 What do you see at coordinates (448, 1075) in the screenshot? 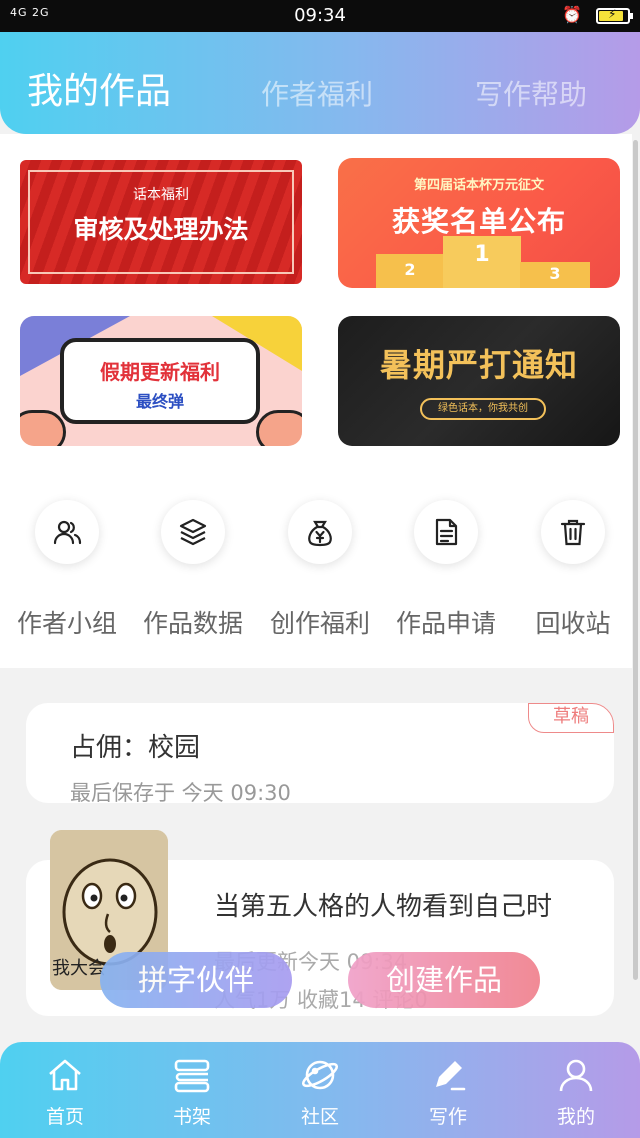
I see `pen-icon` at bounding box center [448, 1075].